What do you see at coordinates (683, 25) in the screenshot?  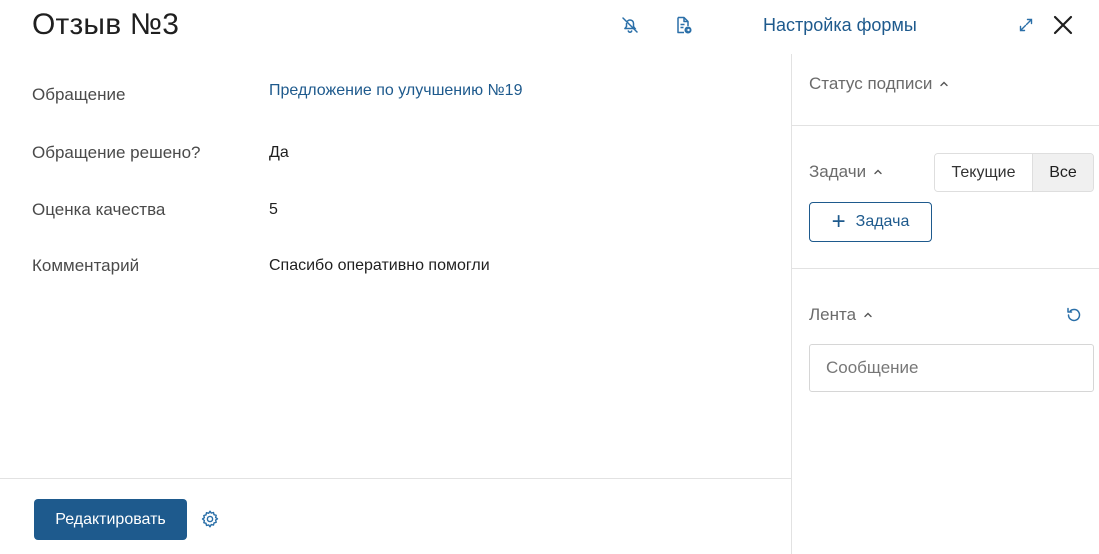 I see `document-export-icon` at bounding box center [683, 25].